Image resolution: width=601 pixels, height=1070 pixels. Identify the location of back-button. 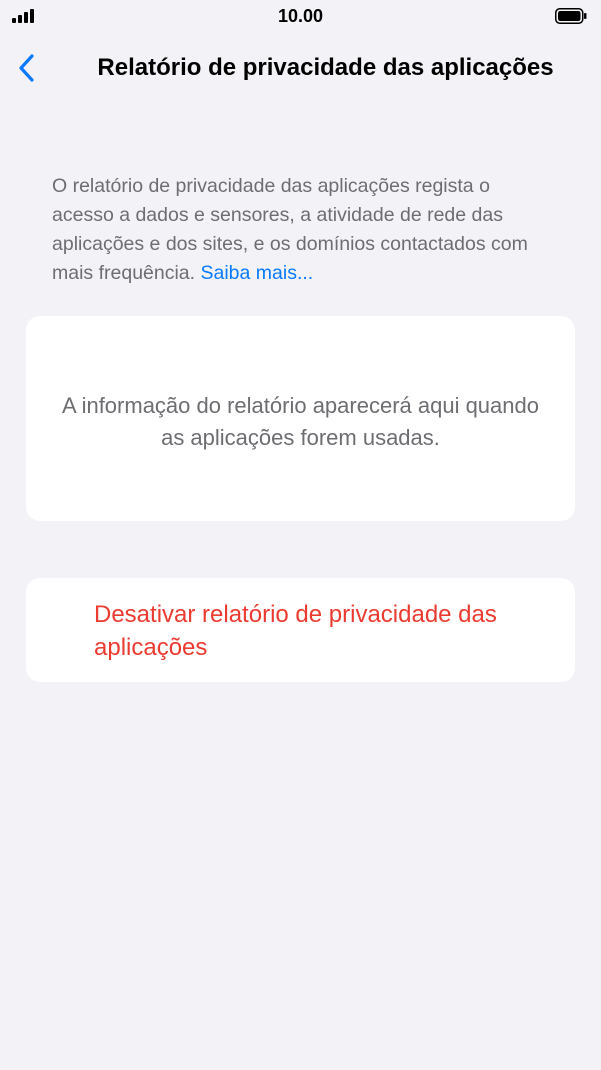
(26, 68).